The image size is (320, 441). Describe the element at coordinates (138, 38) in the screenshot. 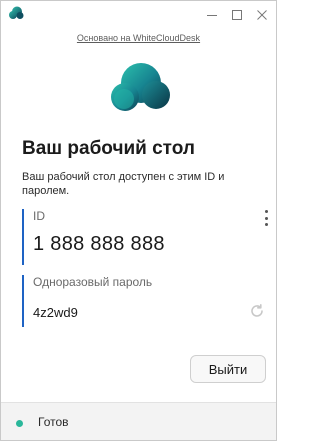

I see `powered-by-link: Основано на WhiteCloudDesk` at that location.